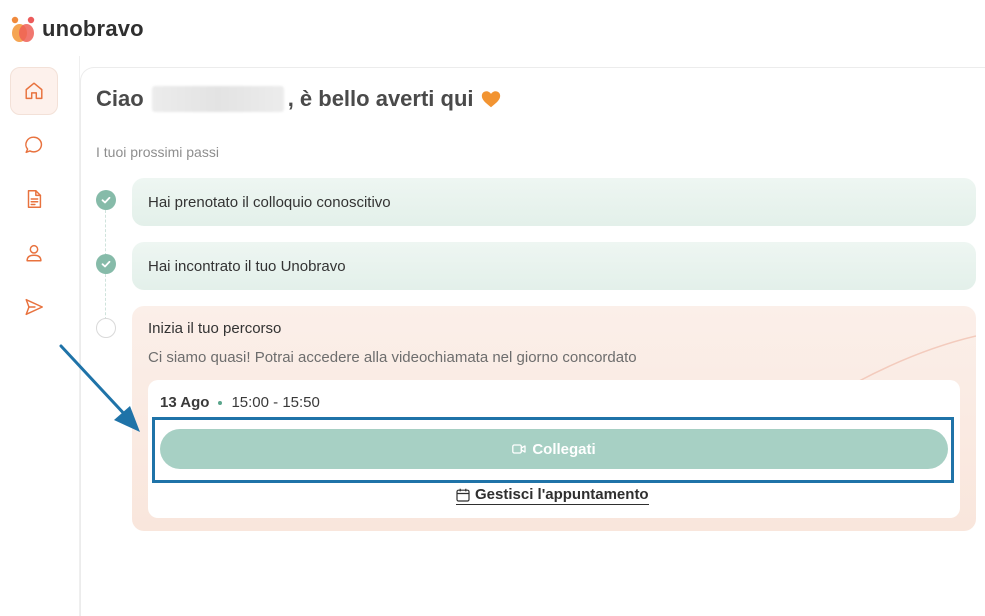 This screenshot has height=616, width=985. Describe the element at coordinates (562, 494) in the screenshot. I see `manage-appointment-label: Gestisci l'appuntamento` at that location.